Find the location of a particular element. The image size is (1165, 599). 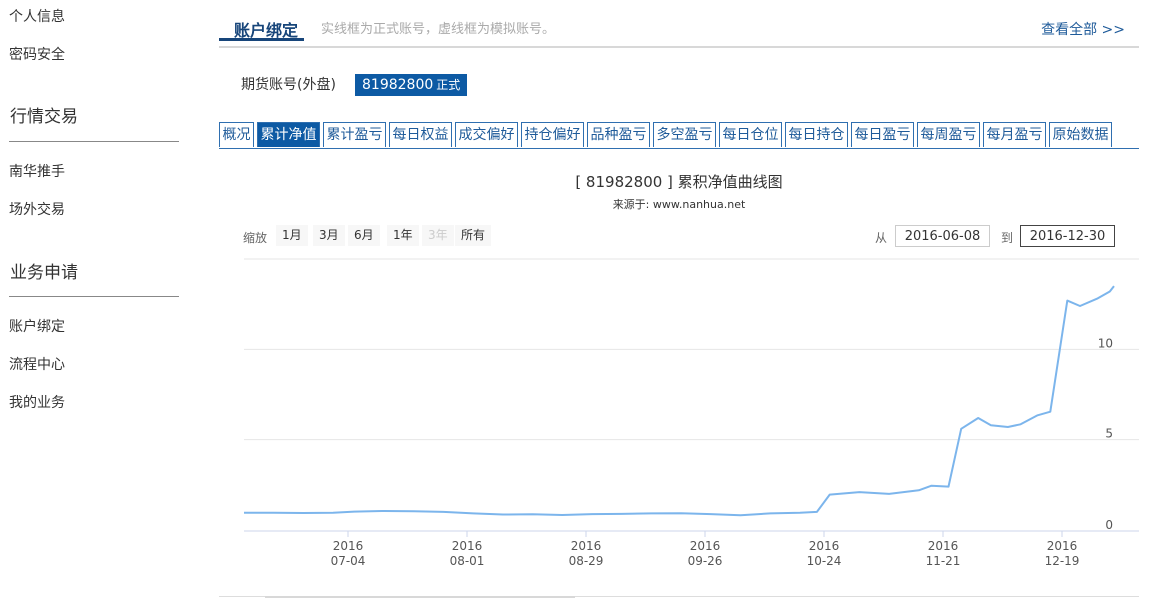

x-tick-date: 08-29 is located at coordinates (586, 561).